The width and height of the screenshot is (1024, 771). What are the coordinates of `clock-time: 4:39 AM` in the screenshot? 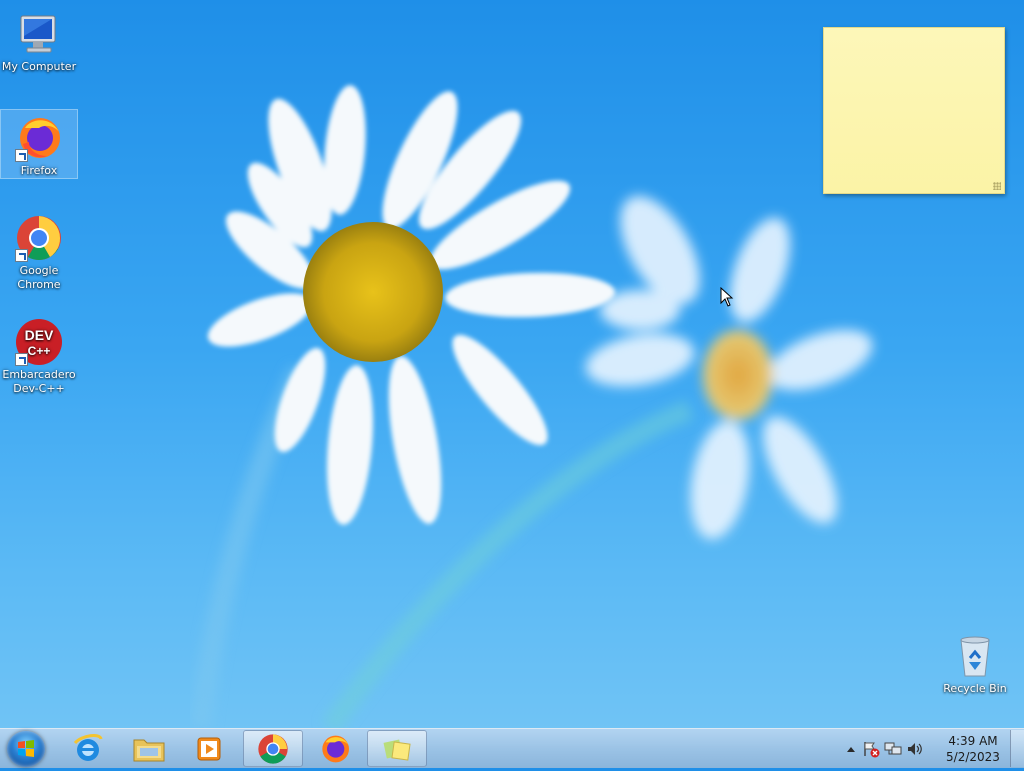 It's located at (973, 741).